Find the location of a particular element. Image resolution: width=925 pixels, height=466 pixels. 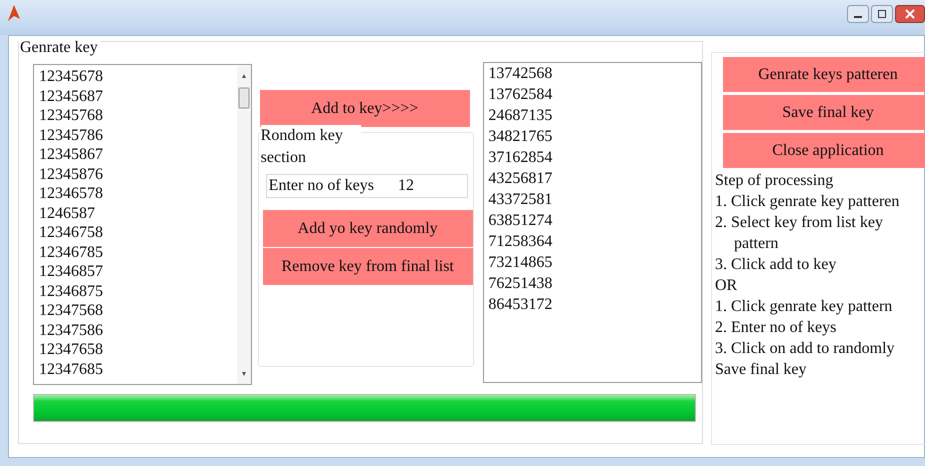

list-item: 37162854 is located at coordinates (595, 157).